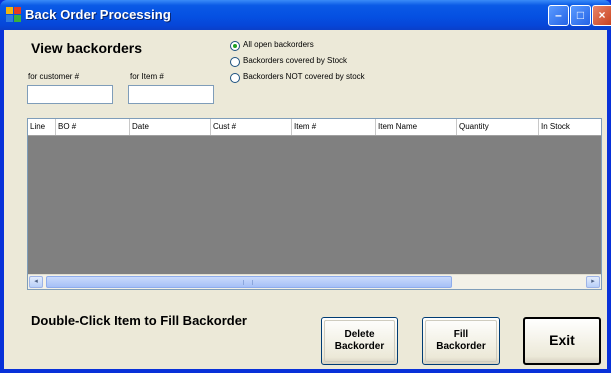 The width and height of the screenshot is (611, 373). I want to click on item-number-input, so click(171, 94).